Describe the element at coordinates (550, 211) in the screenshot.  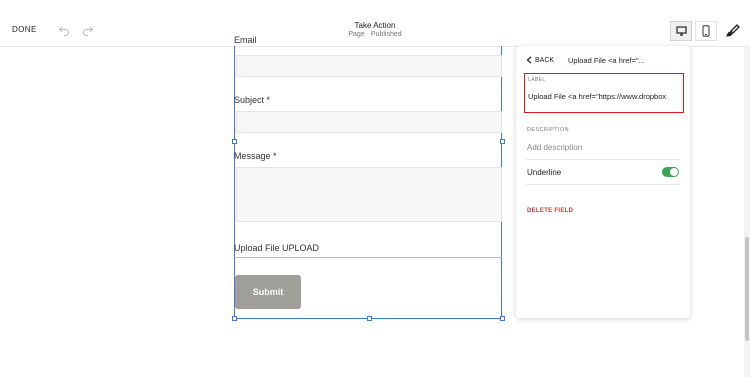
I see `delete-field-button: DELETE FIELD` at that location.